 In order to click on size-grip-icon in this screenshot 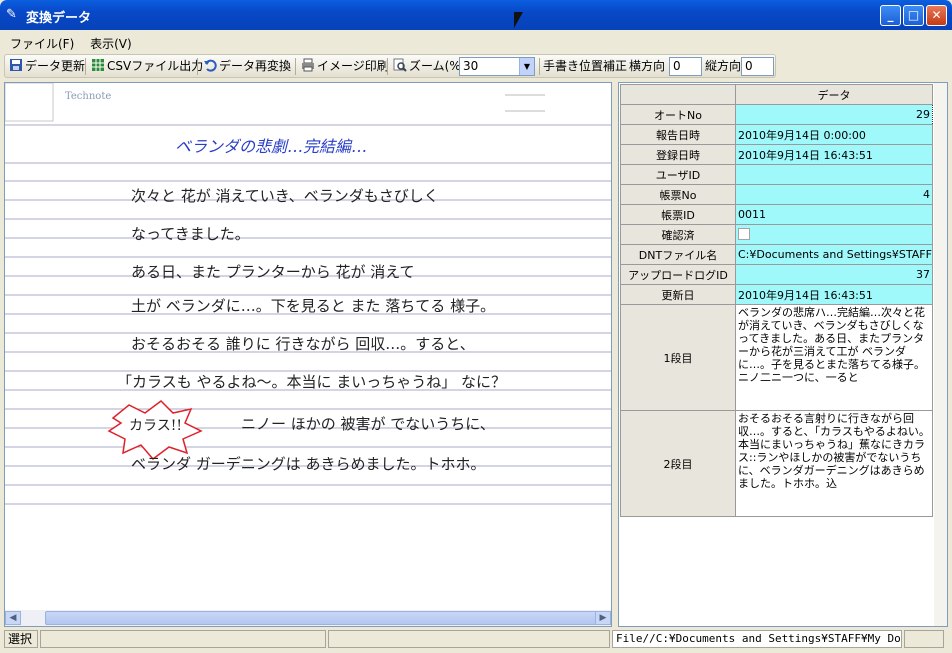, I will do `click(924, 639)`.